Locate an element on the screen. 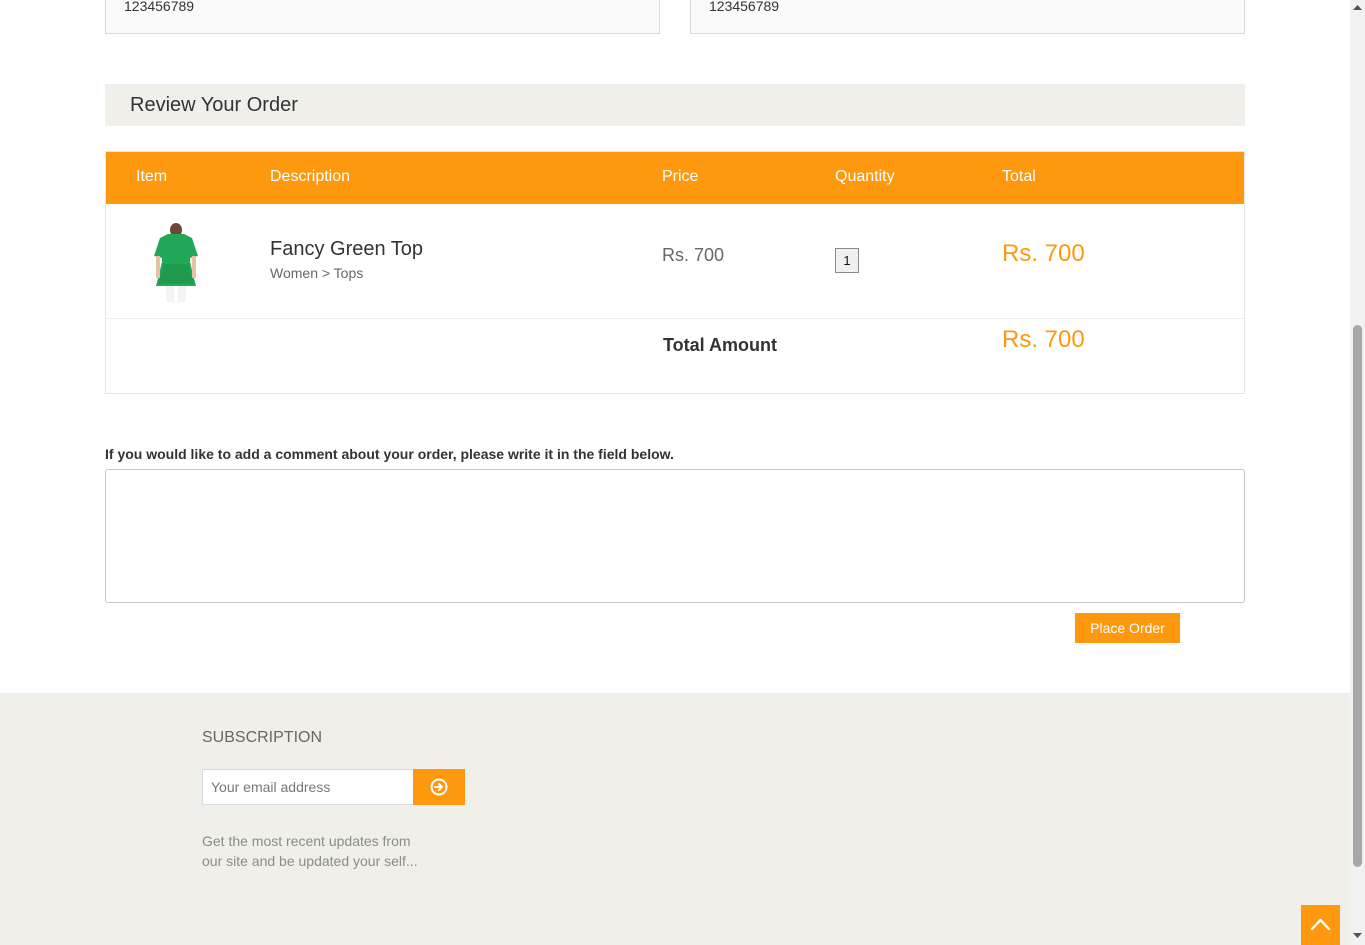 This screenshot has width=1365, height=945. product-category: Women > Tops is located at coordinates (317, 273).